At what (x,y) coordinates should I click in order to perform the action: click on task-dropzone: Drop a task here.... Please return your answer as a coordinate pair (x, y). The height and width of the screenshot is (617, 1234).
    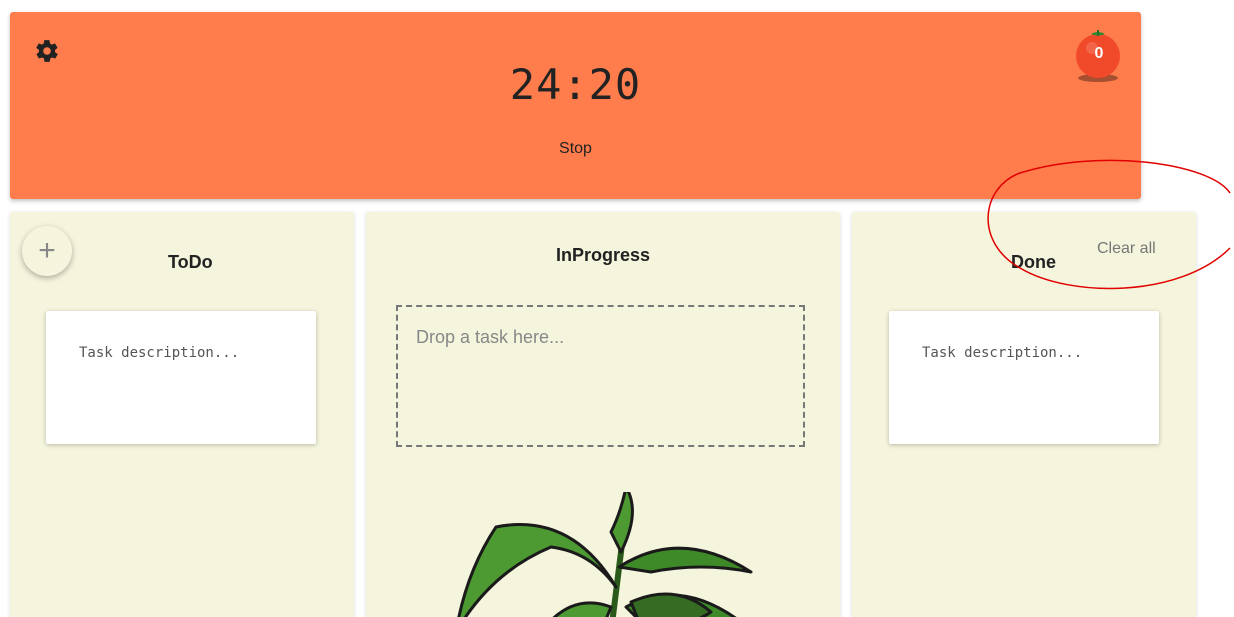
    Looking at the image, I should click on (600, 376).